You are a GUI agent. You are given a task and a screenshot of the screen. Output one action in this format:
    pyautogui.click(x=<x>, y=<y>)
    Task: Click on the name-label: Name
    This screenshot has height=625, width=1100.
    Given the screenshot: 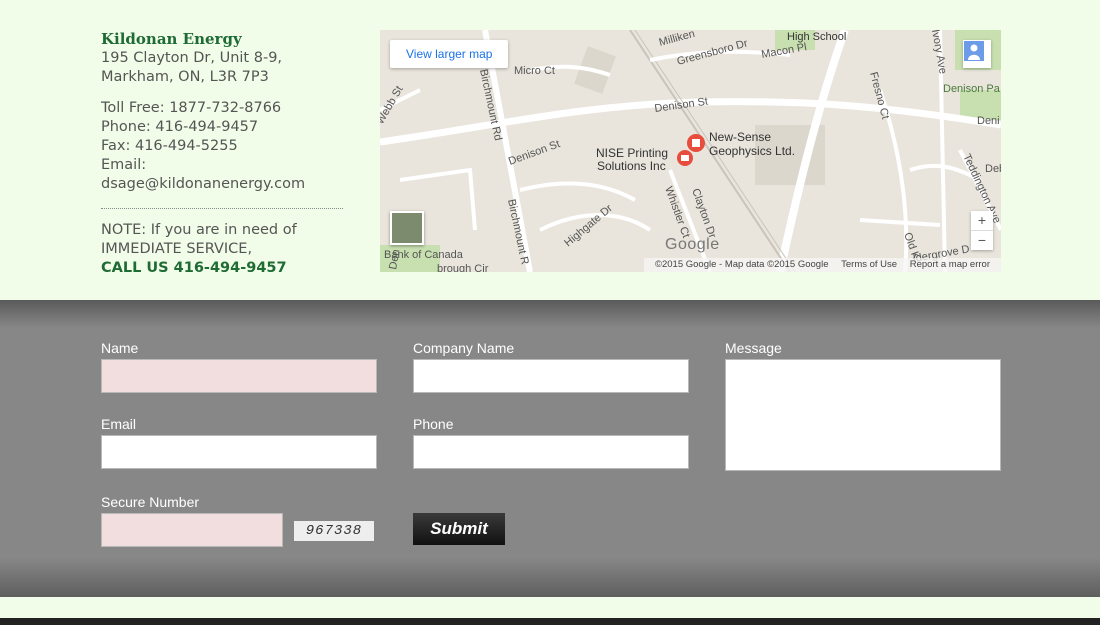 What is the action you would take?
    pyautogui.click(x=120, y=348)
    